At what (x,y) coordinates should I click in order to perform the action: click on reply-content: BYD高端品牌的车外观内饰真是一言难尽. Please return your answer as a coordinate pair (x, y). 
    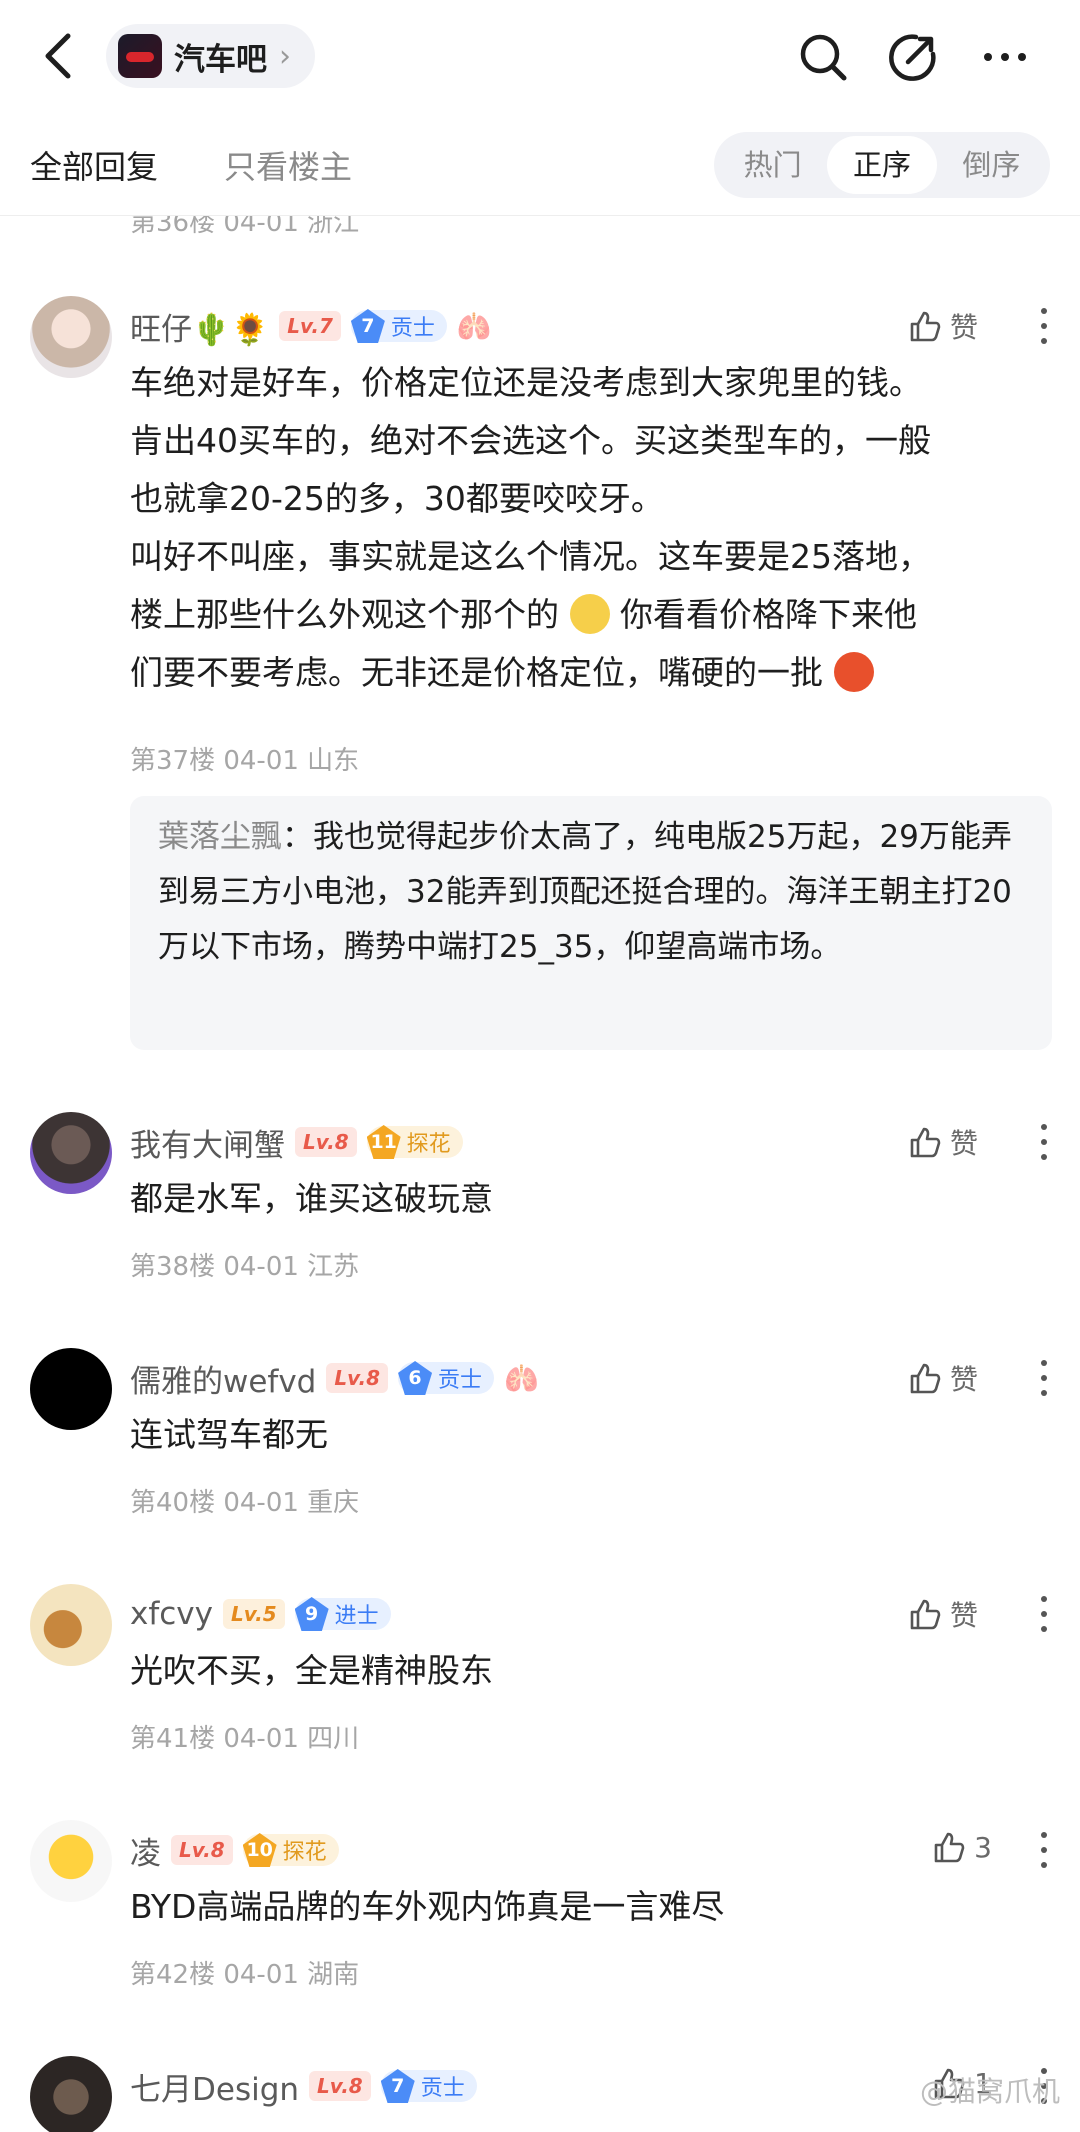
    Looking at the image, I should click on (427, 1906).